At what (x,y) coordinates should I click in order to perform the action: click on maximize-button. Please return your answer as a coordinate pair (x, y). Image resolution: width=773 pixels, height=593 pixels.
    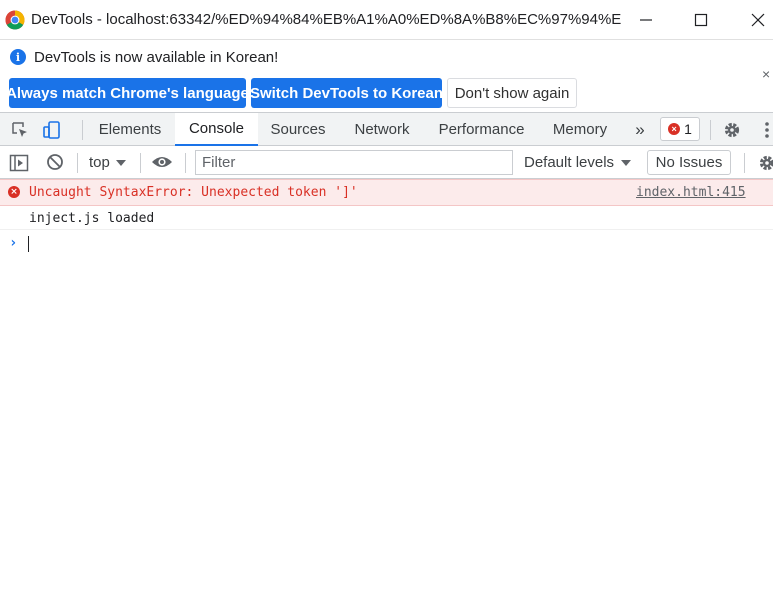
    Looking at the image, I should click on (701, 20).